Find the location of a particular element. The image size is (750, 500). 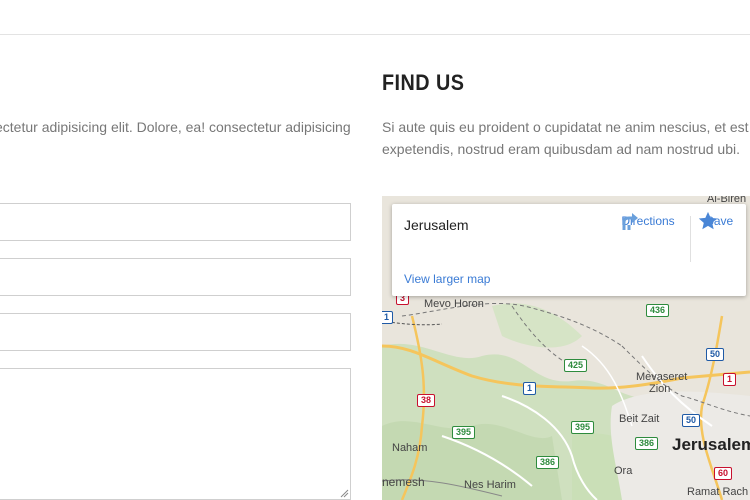

top-navigation-bar is located at coordinates (375, 17).